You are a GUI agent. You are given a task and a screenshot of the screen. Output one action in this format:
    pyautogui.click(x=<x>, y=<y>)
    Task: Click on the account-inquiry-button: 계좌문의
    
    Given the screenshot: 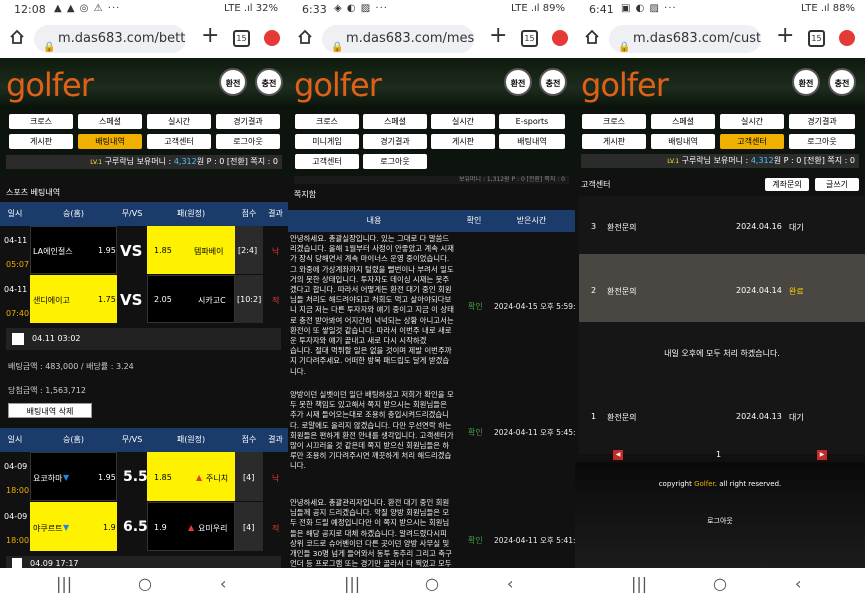 What is the action you would take?
    pyautogui.click(x=787, y=184)
    